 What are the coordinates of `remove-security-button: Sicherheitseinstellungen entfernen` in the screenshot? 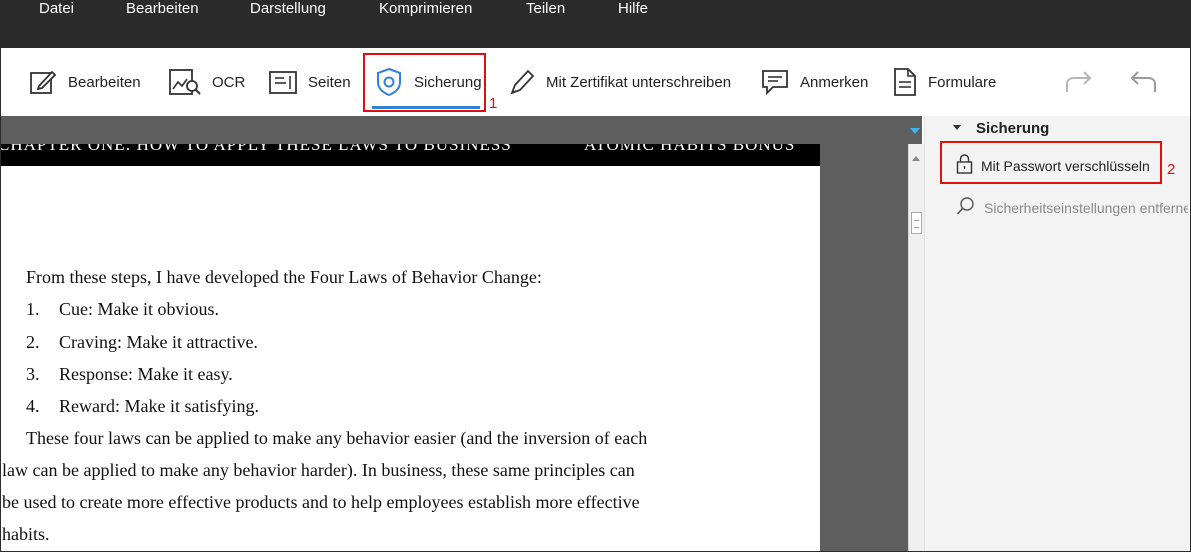 It's located at (1072, 207).